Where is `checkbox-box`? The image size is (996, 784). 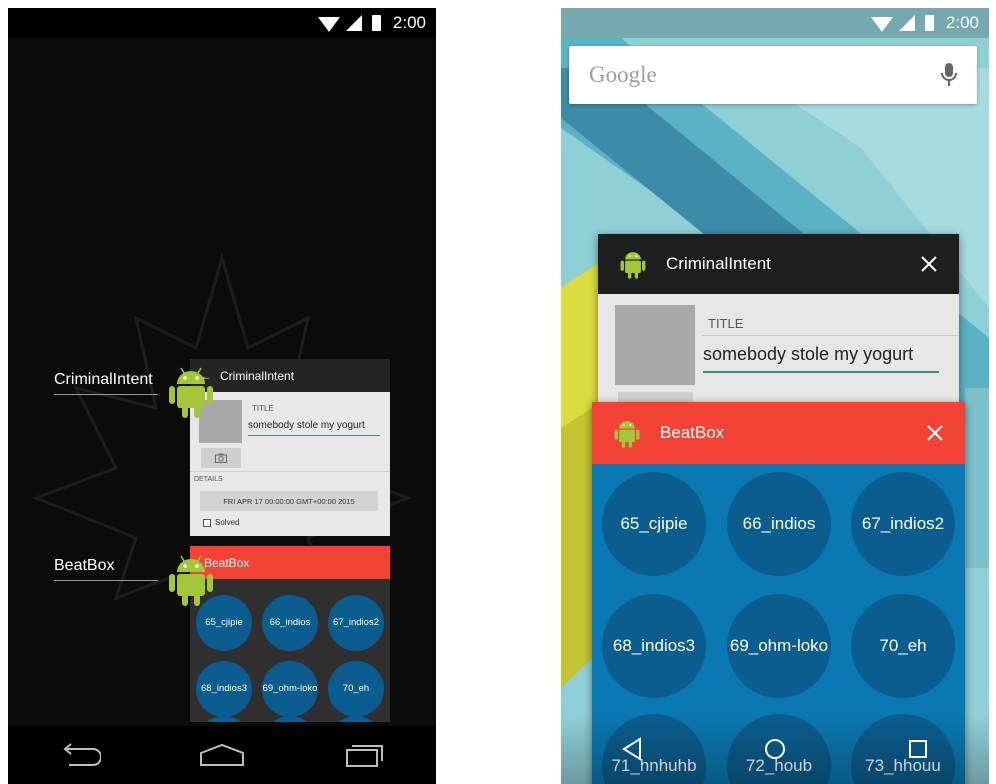
checkbox-box is located at coordinates (207, 522).